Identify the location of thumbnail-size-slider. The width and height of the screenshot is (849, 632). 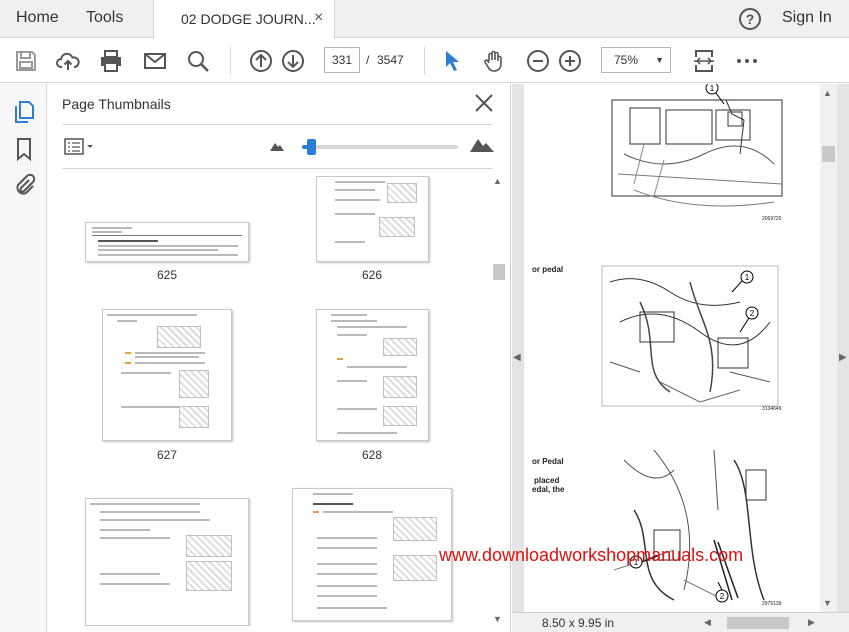
(380, 147).